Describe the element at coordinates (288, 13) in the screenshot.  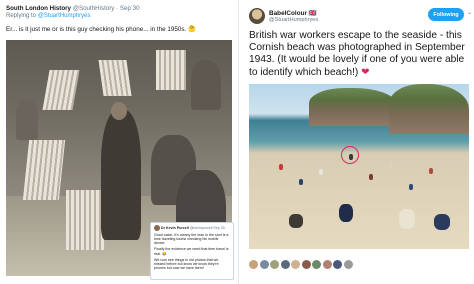
I see `right-tweet-name: BabelColour` at that location.